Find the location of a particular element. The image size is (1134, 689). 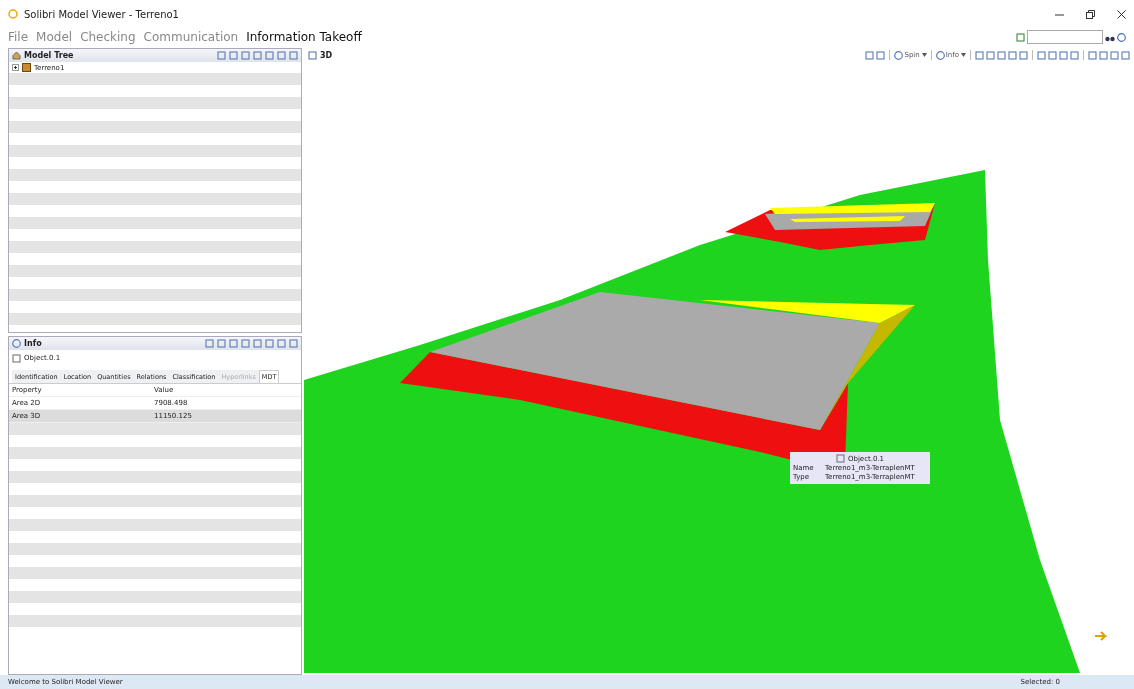

building-icon is located at coordinates (26, 67).